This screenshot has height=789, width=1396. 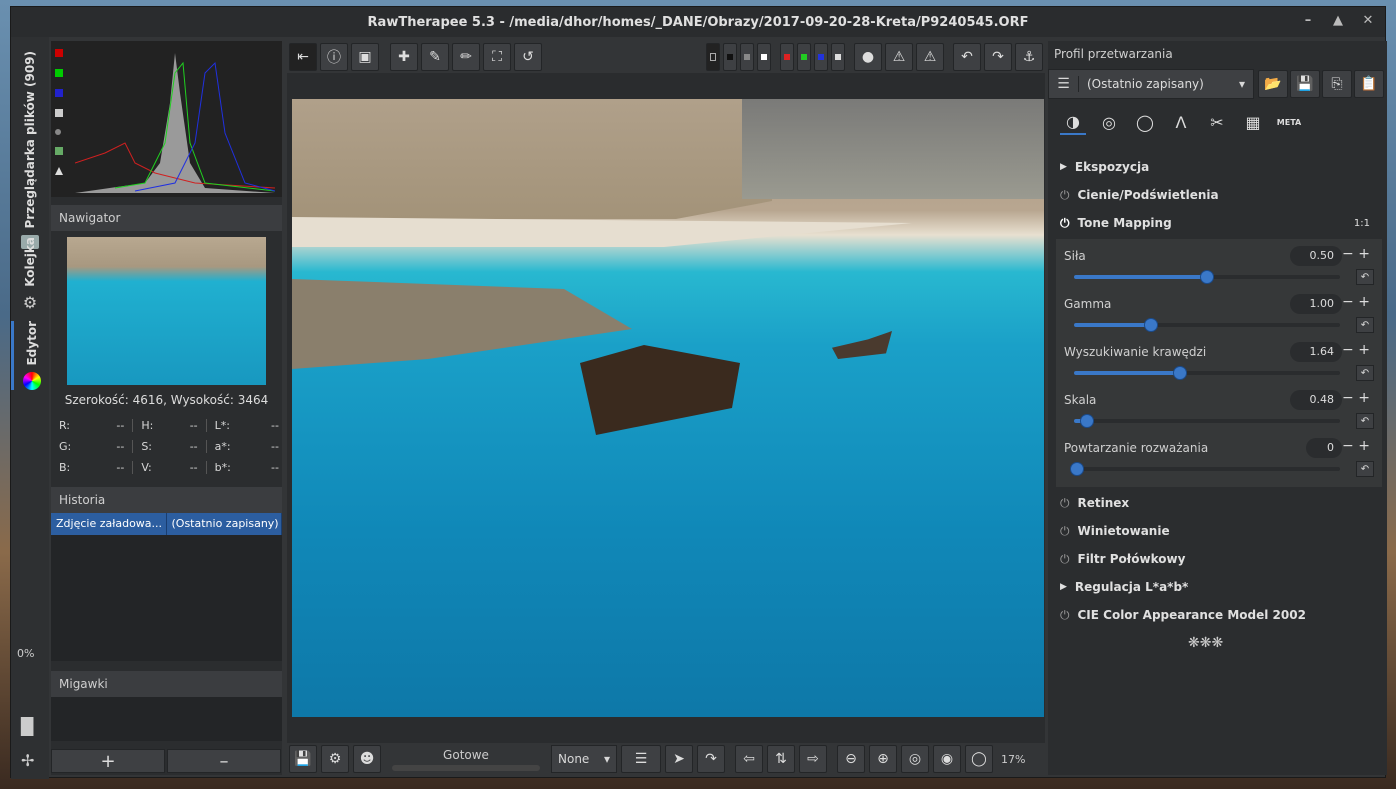 I want to click on next-button: ↷, so click(x=711, y=759).